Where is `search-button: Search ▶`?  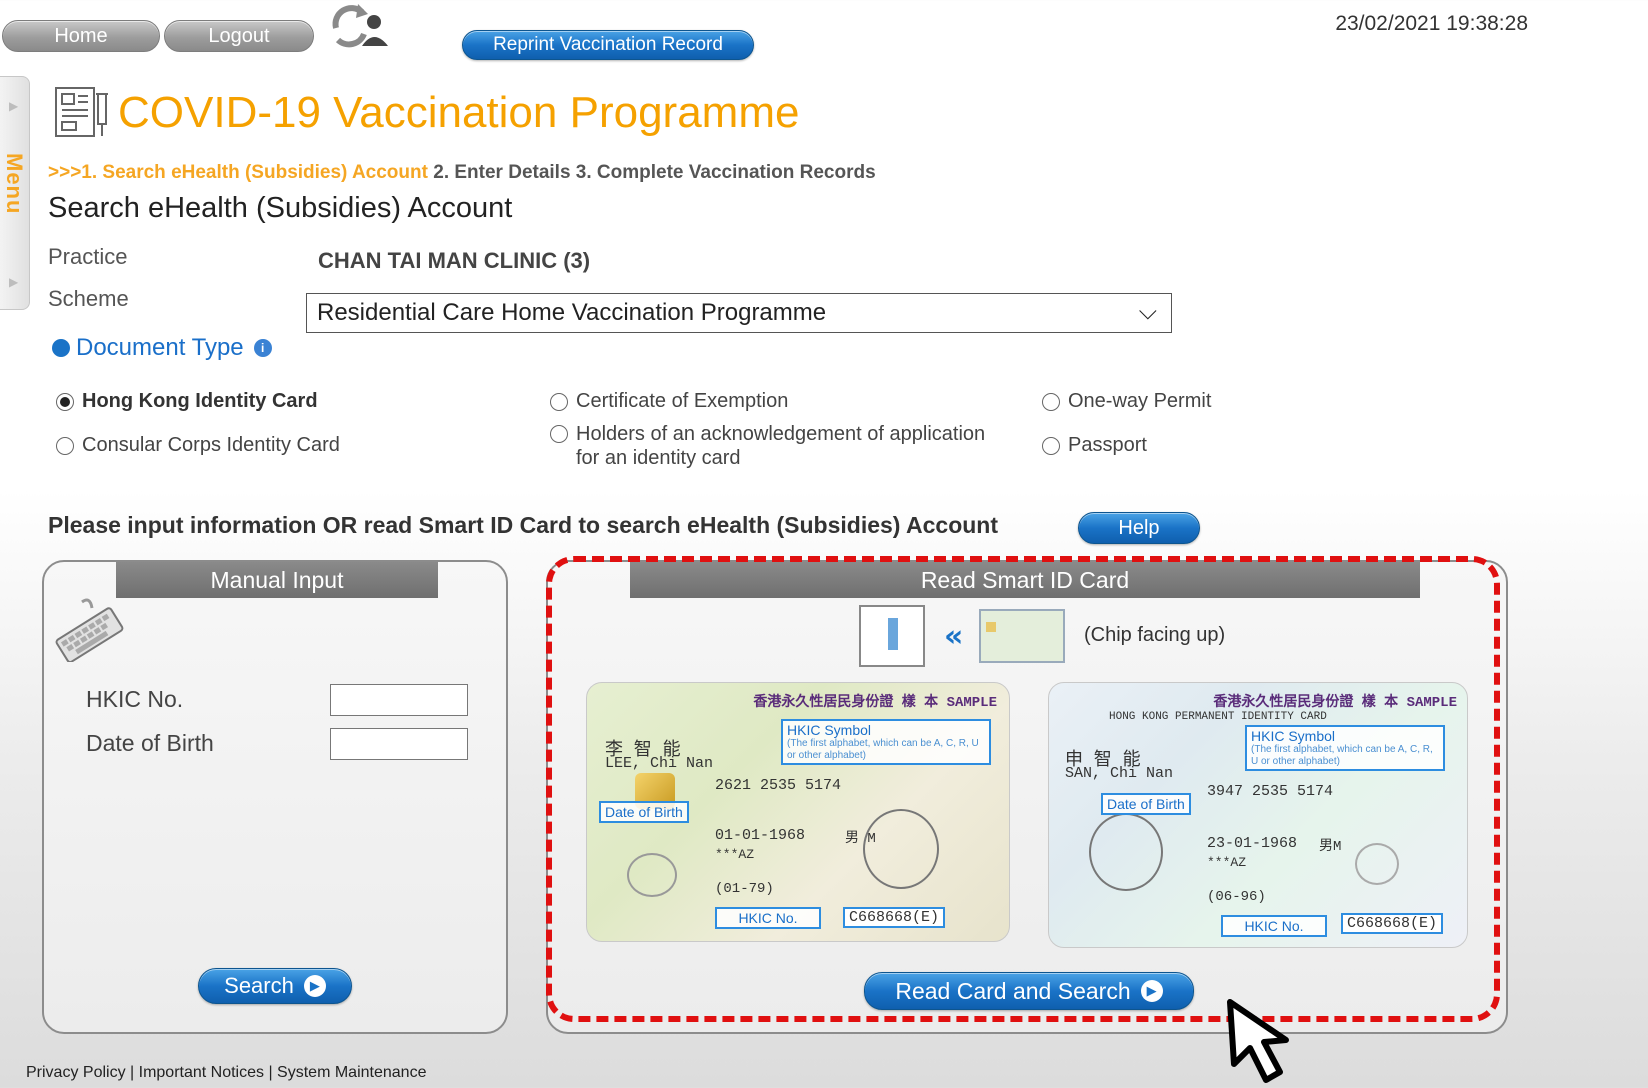 search-button: Search ▶ is located at coordinates (275, 986).